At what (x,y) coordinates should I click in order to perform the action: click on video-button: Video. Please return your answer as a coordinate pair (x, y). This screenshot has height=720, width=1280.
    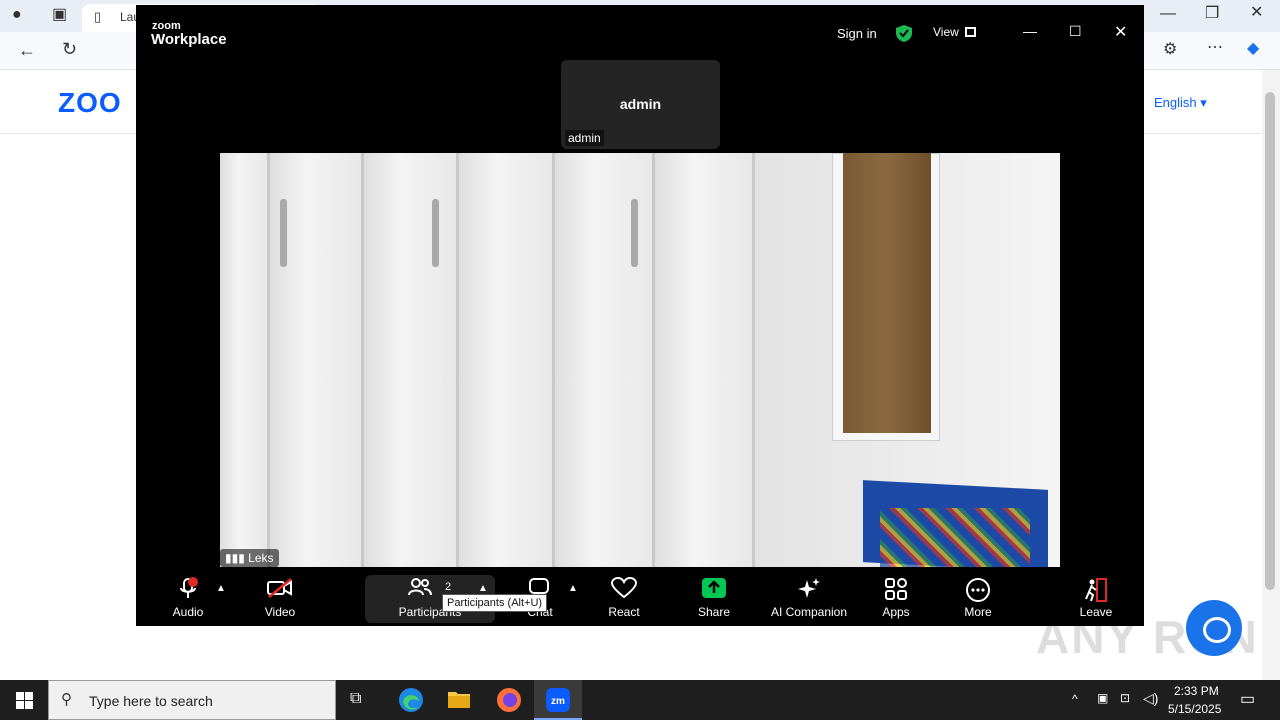
    Looking at the image, I should click on (280, 596).